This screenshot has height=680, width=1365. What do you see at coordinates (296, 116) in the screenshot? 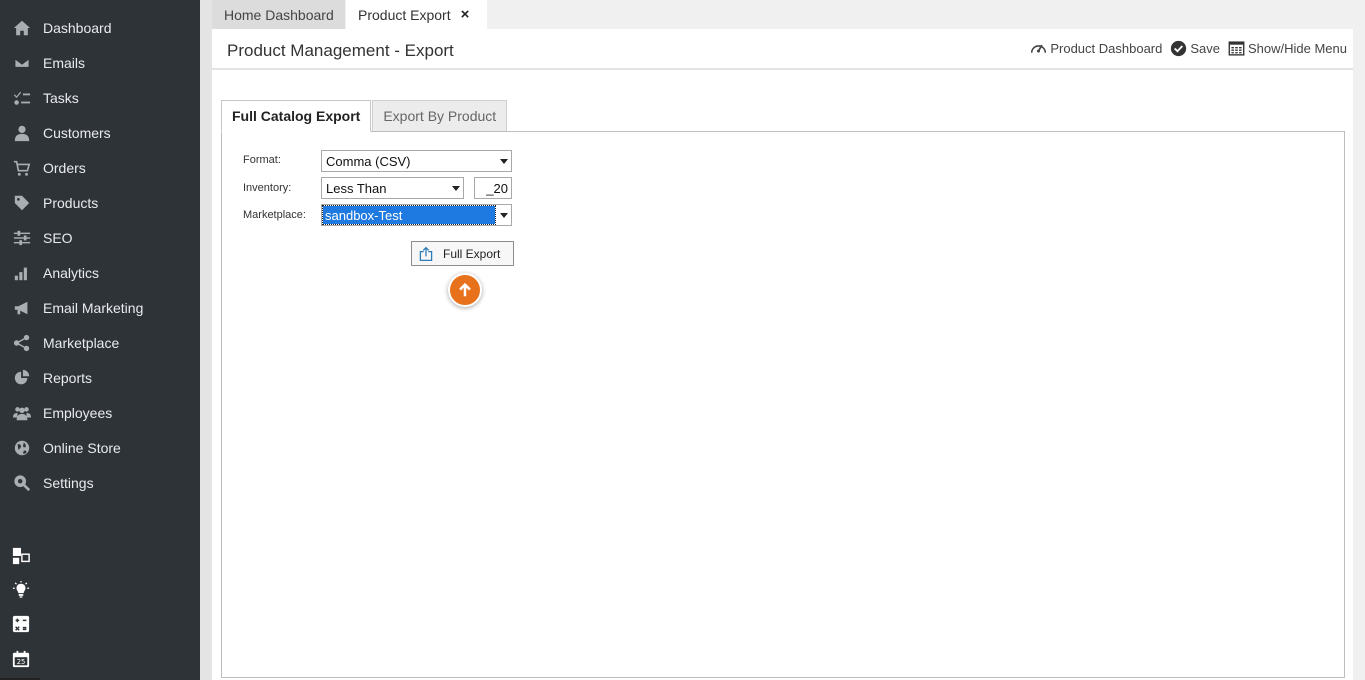
I see `tab-full-catalog-export: Full Catalog Export` at bounding box center [296, 116].